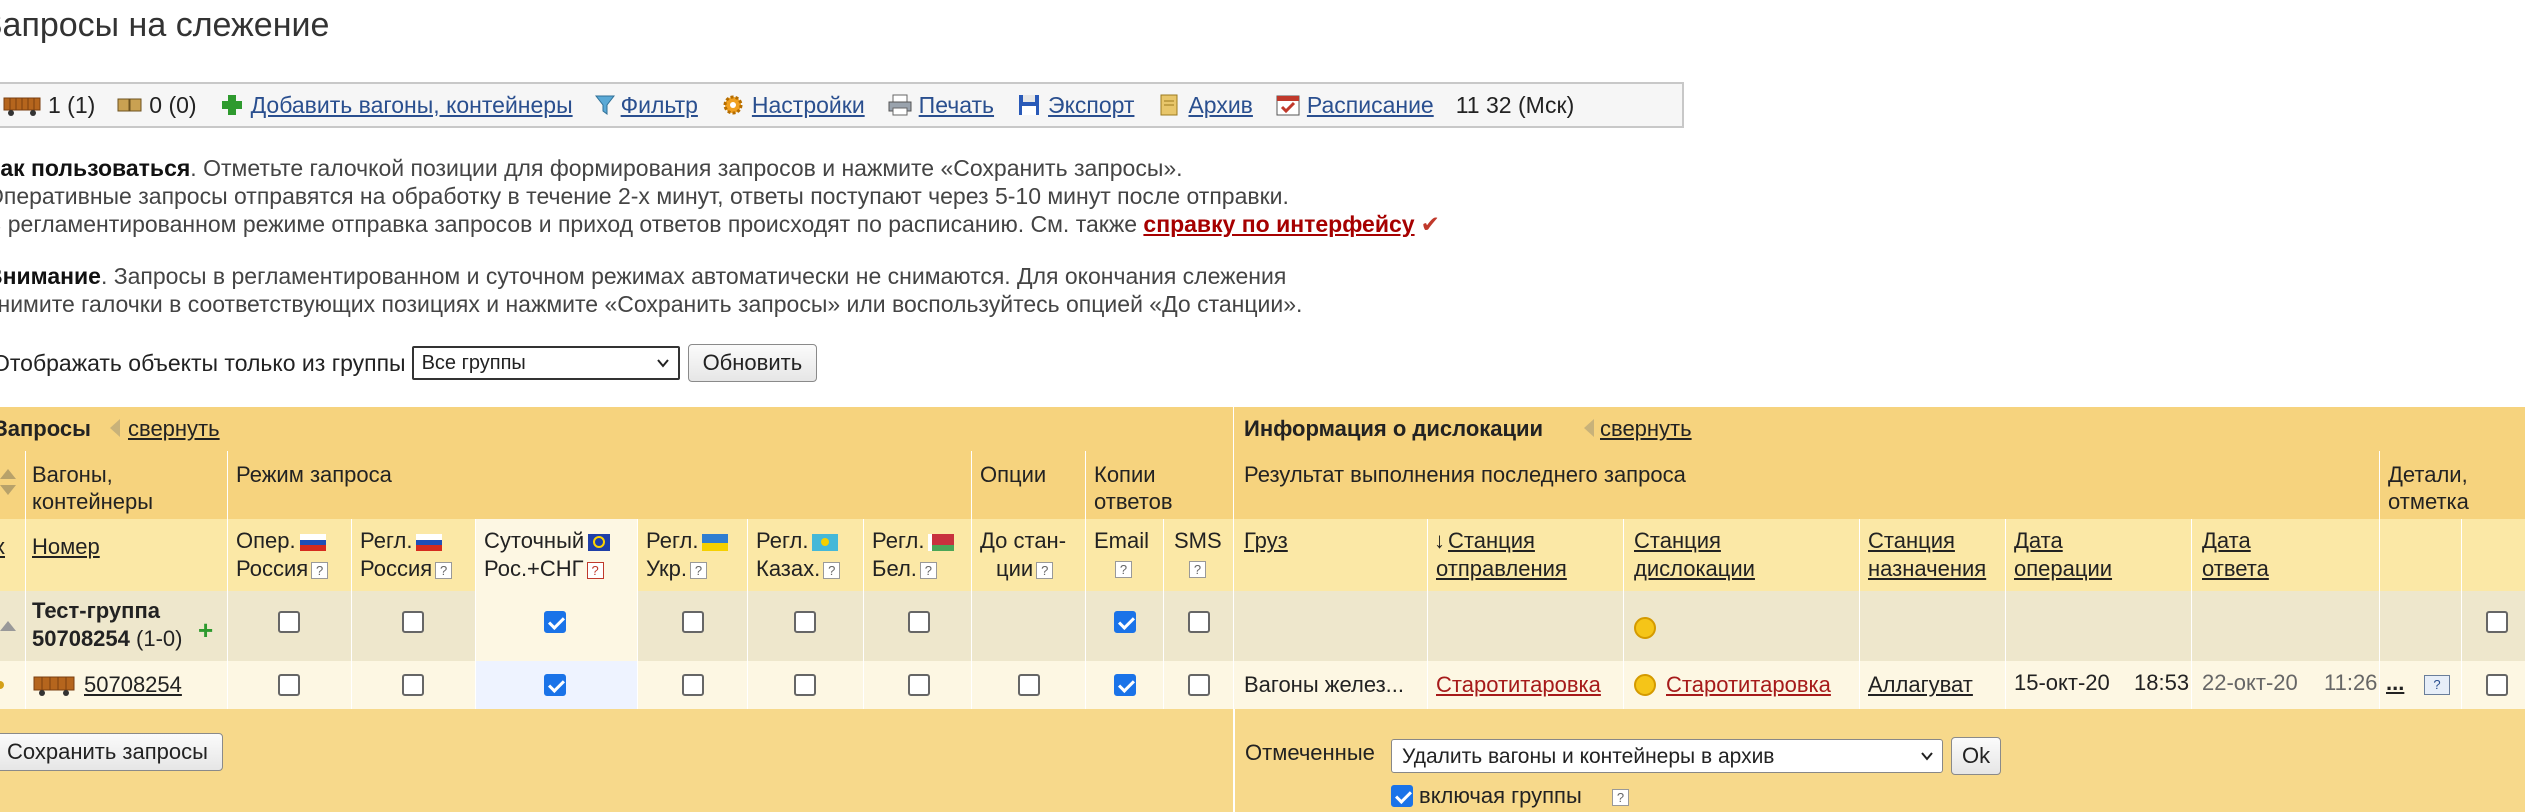 The width and height of the screenshot is (2526, 812). I want to click on row-check-to-station, so click(1029, 685).